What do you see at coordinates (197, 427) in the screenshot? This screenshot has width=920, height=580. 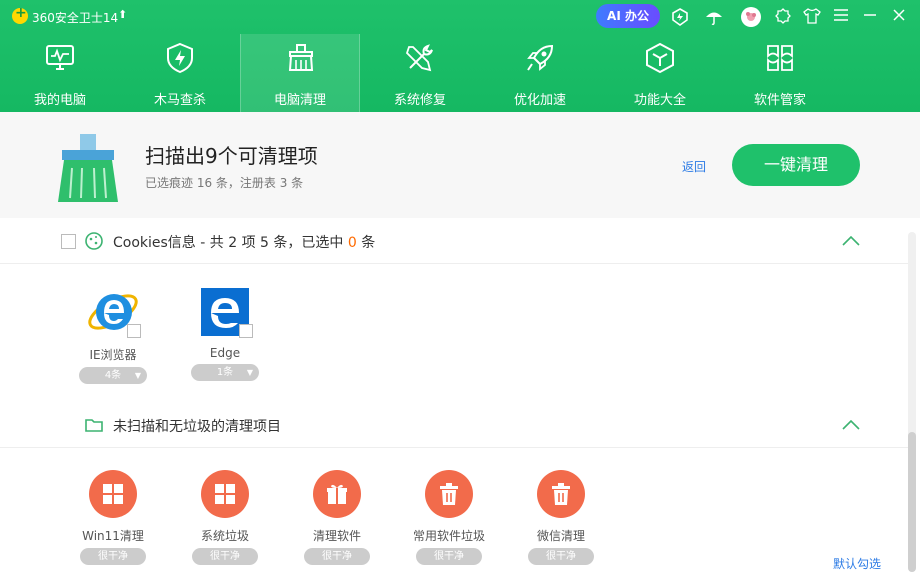 I see `unscanned-section-title: 未扫描和无垃圾的清理项目` at bounding box center [197, 427].